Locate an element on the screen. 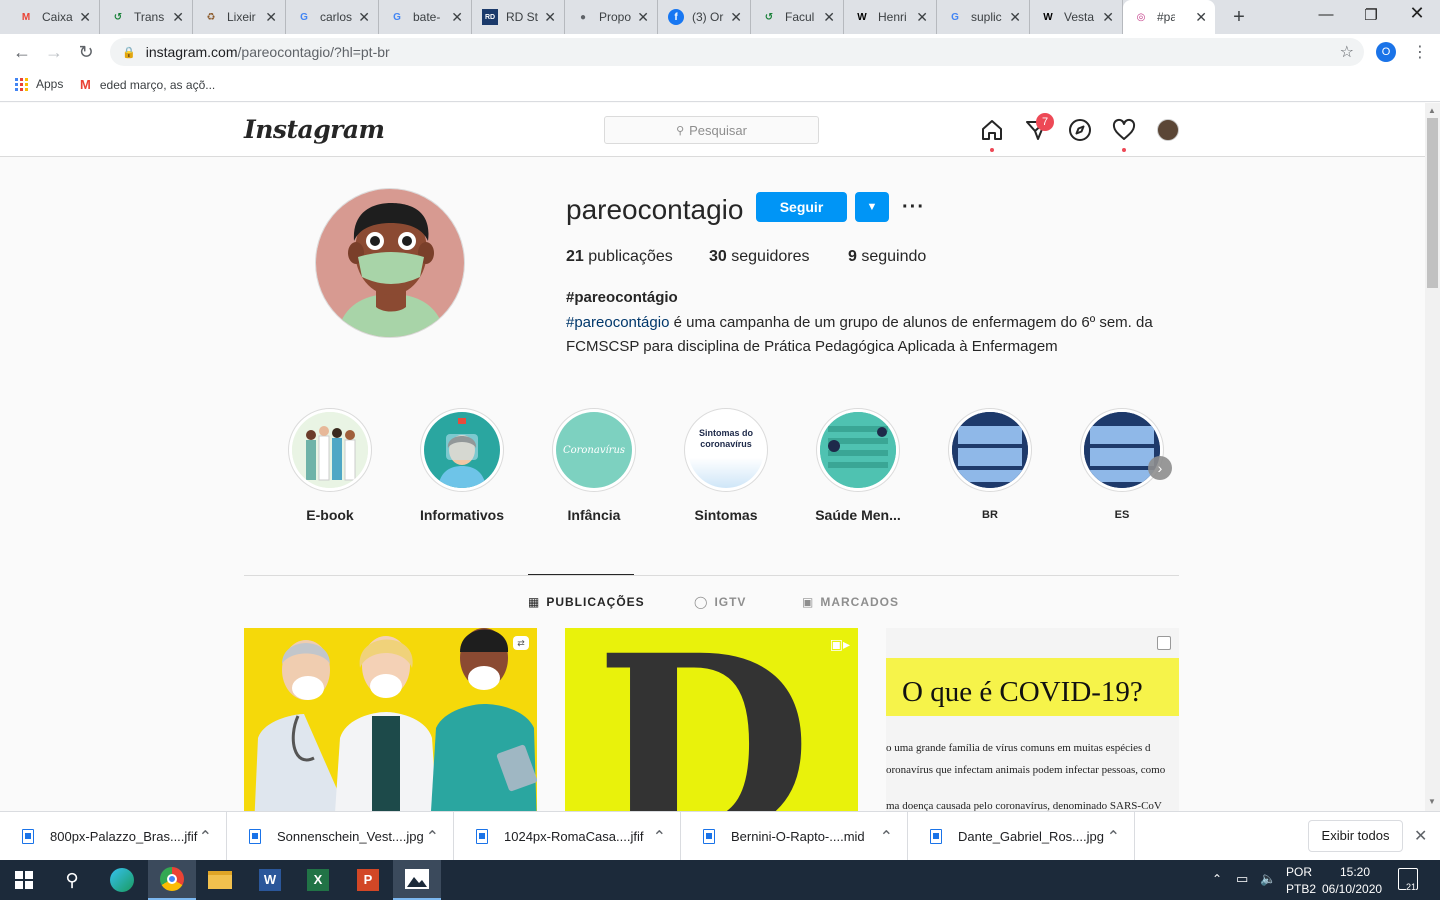  page-scrollbar: ▲ ▼ is located at coordinates (1432, 457).